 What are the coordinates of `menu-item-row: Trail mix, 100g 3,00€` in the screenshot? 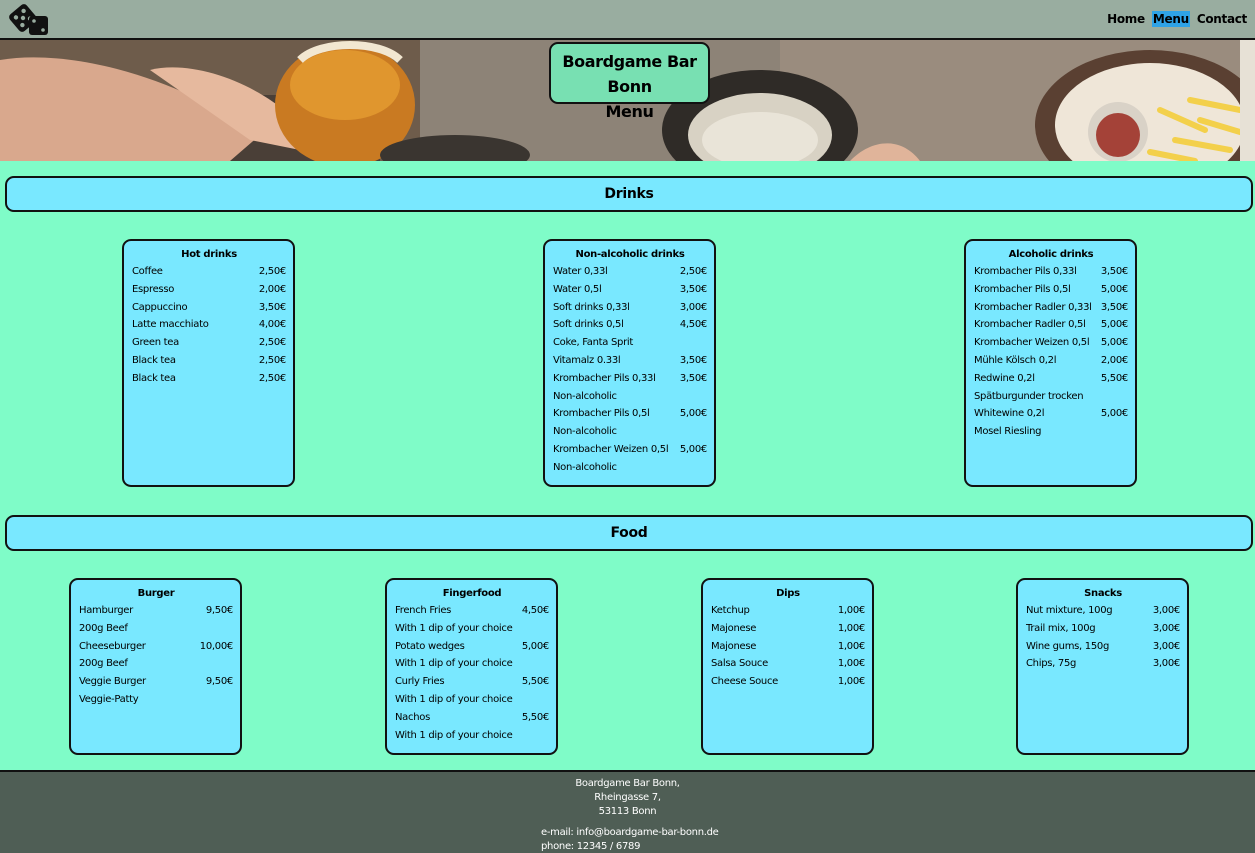 It's located at (1103, 632).